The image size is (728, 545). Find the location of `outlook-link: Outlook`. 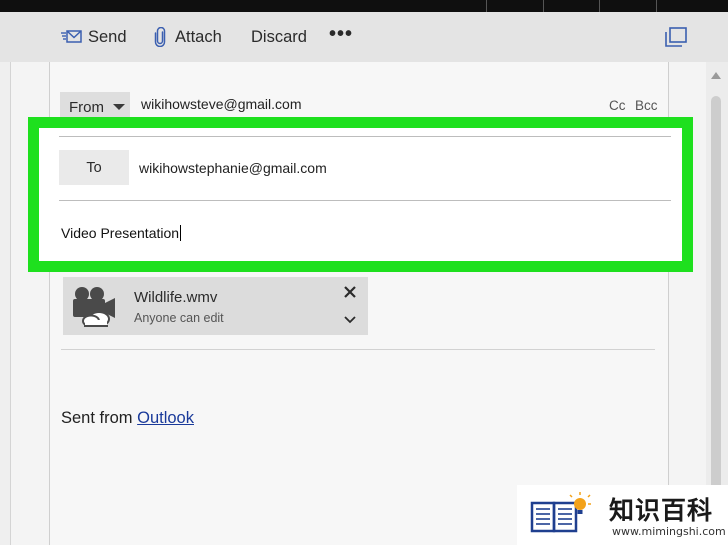

outlook-link: Outlook is located at coordinates (165, 418).